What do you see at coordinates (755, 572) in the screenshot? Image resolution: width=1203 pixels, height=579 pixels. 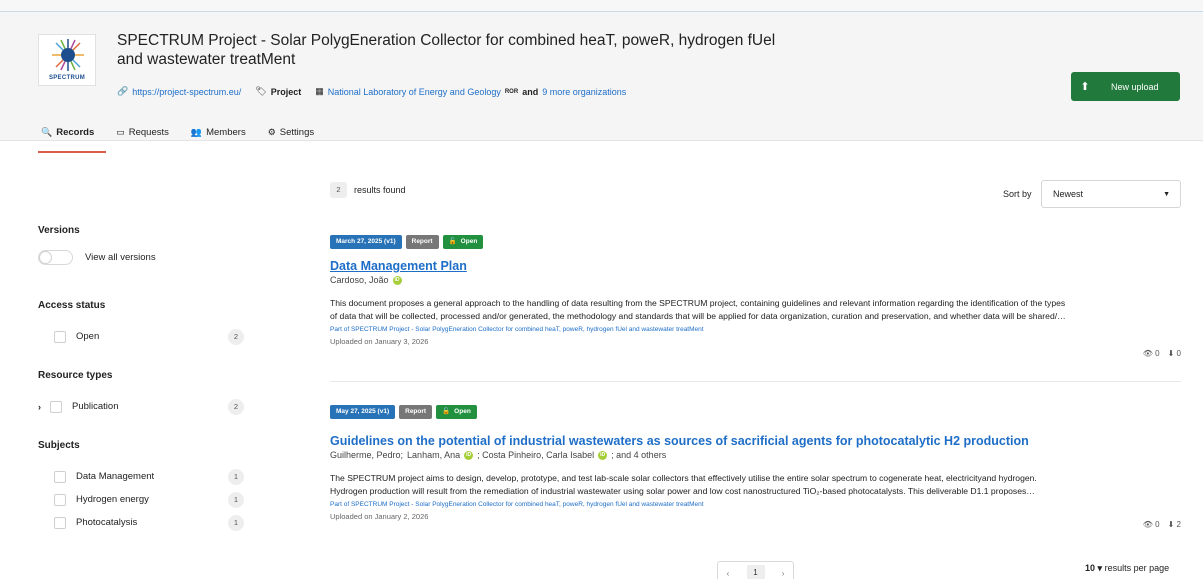 I see `page-1-button: 1` at bounding box center [755, 572].